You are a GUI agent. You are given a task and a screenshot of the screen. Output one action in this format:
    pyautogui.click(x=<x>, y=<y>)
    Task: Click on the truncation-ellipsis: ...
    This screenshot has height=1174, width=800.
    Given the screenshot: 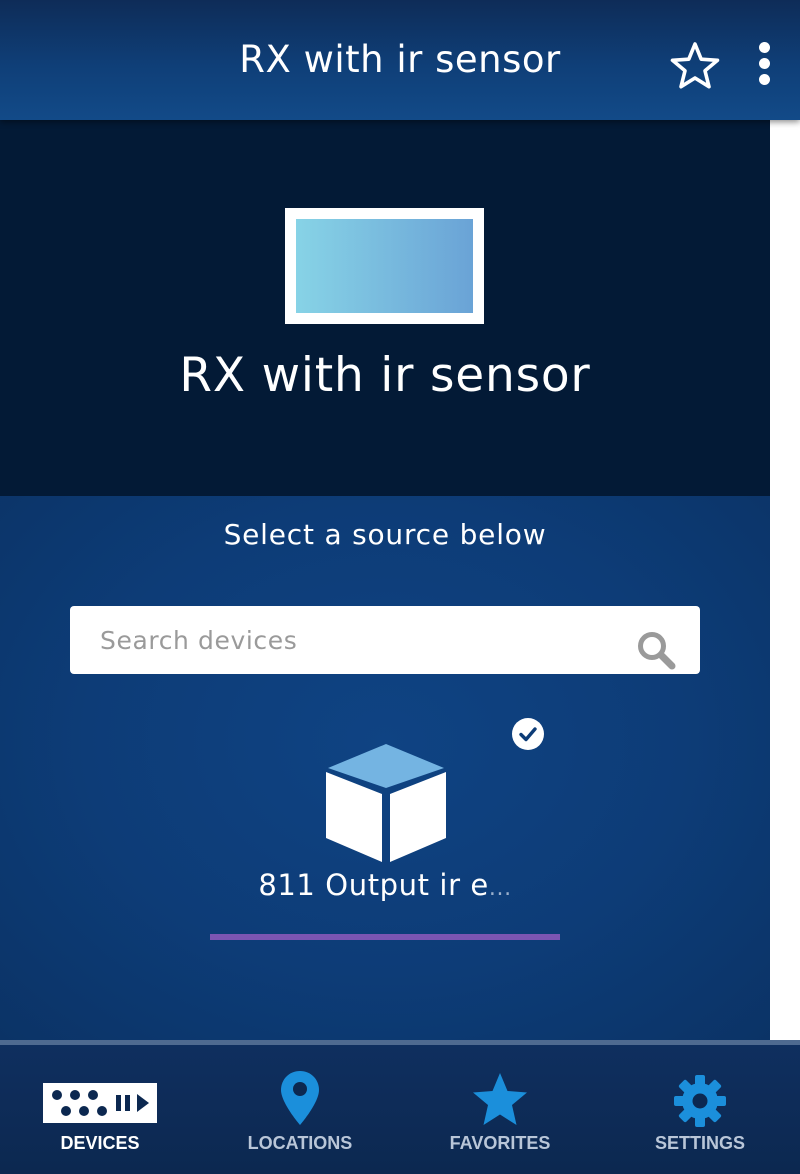 What is the action you would take?
    pyautogui.click(x=500, y=888)
    